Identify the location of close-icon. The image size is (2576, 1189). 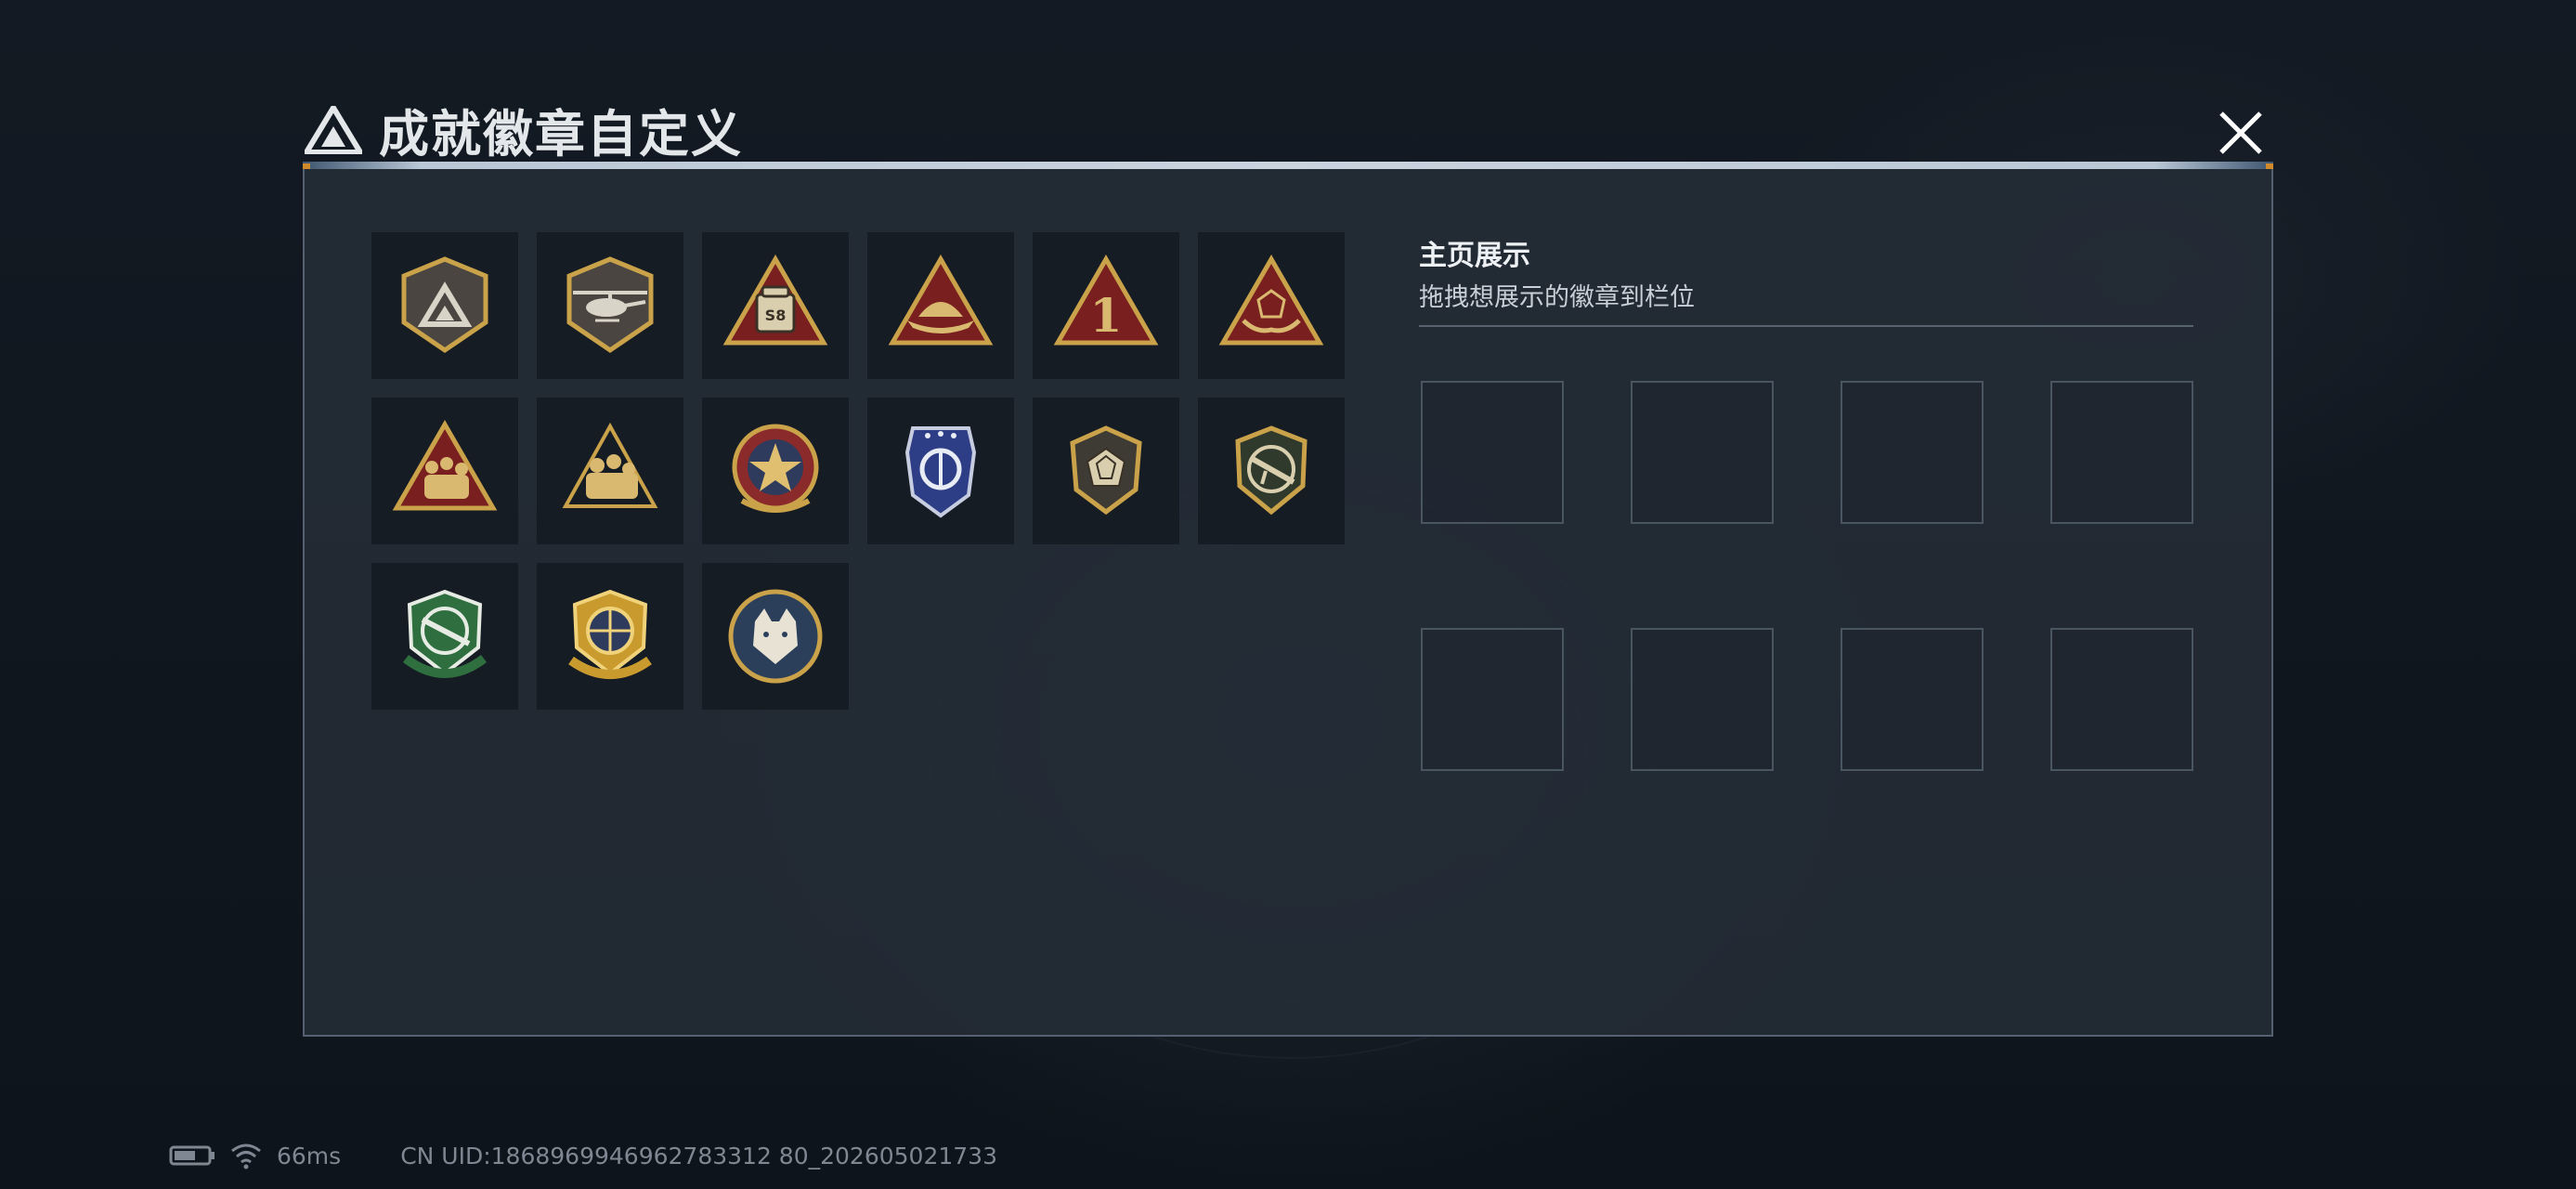
(2240, 132).